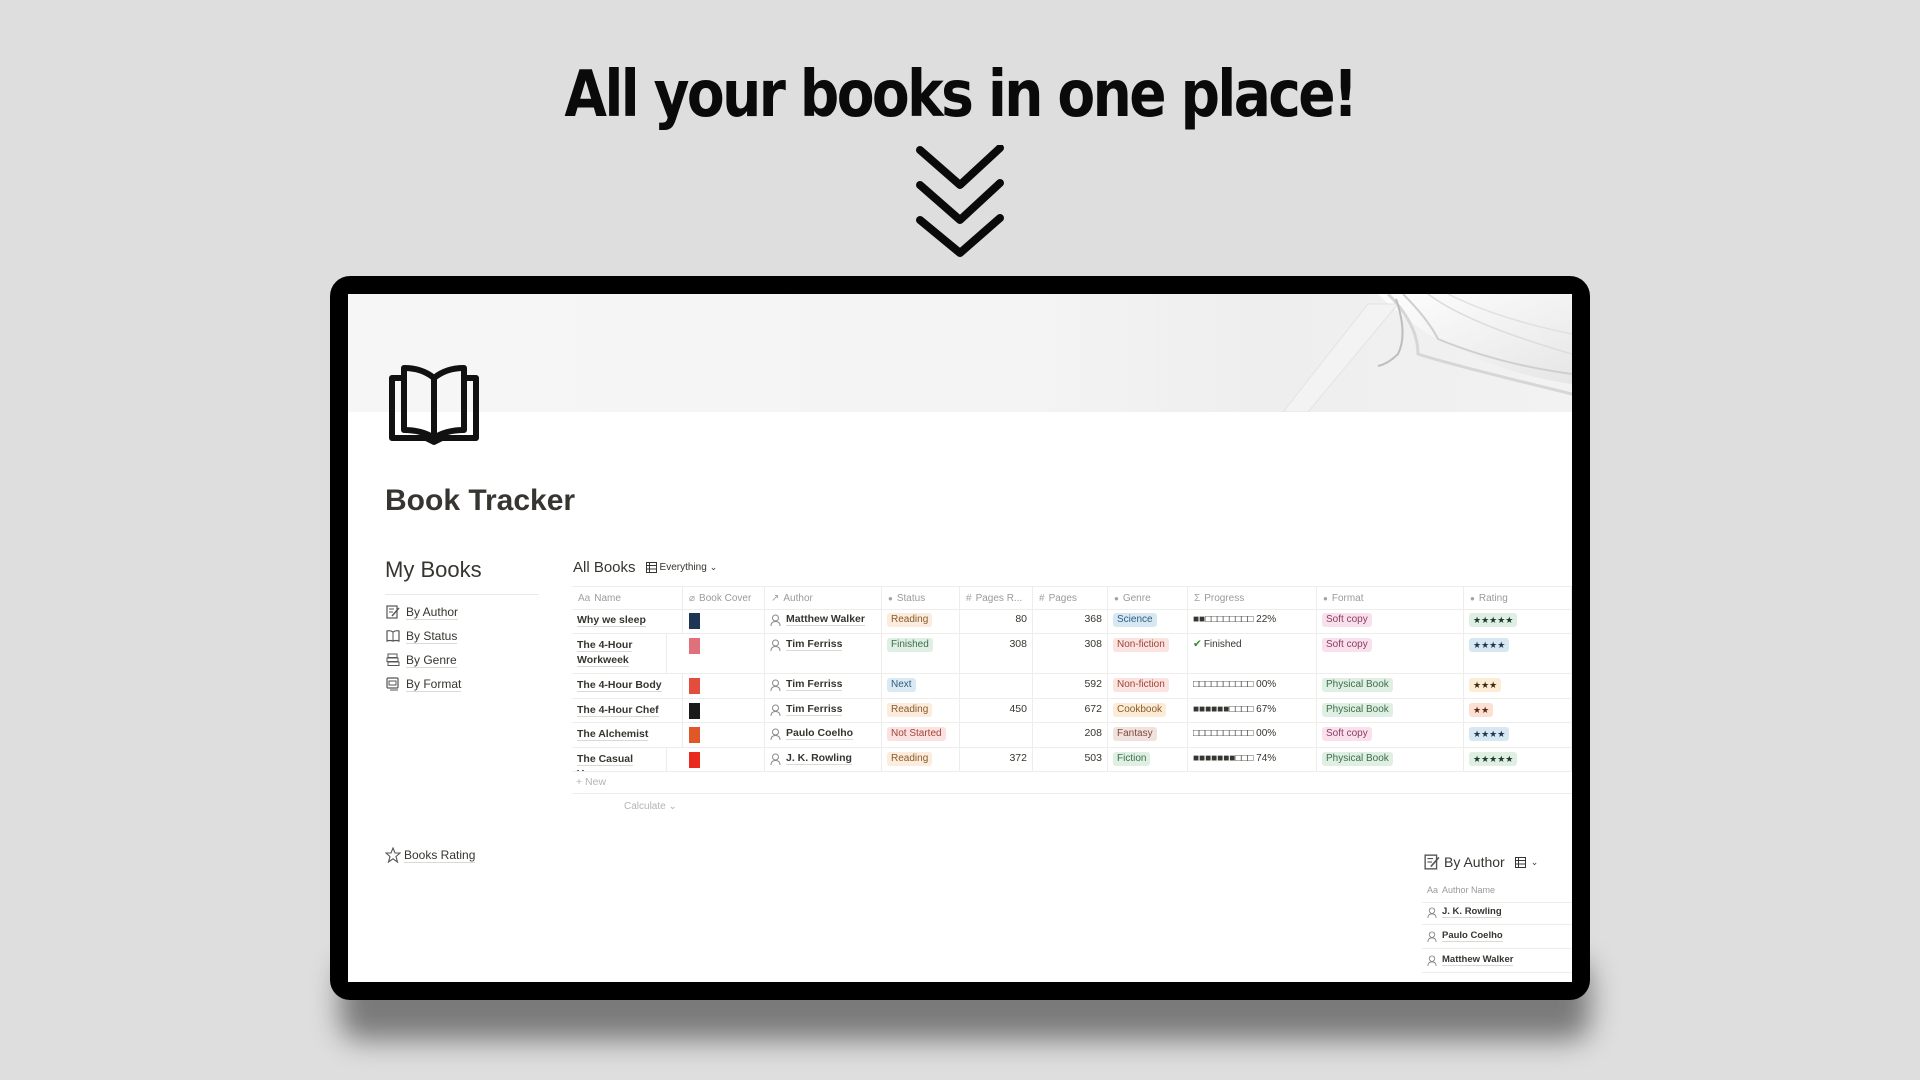 The height and width of the screenshot is (1080, 1920). I want to click on cell-status: Next, so click(921, 685).